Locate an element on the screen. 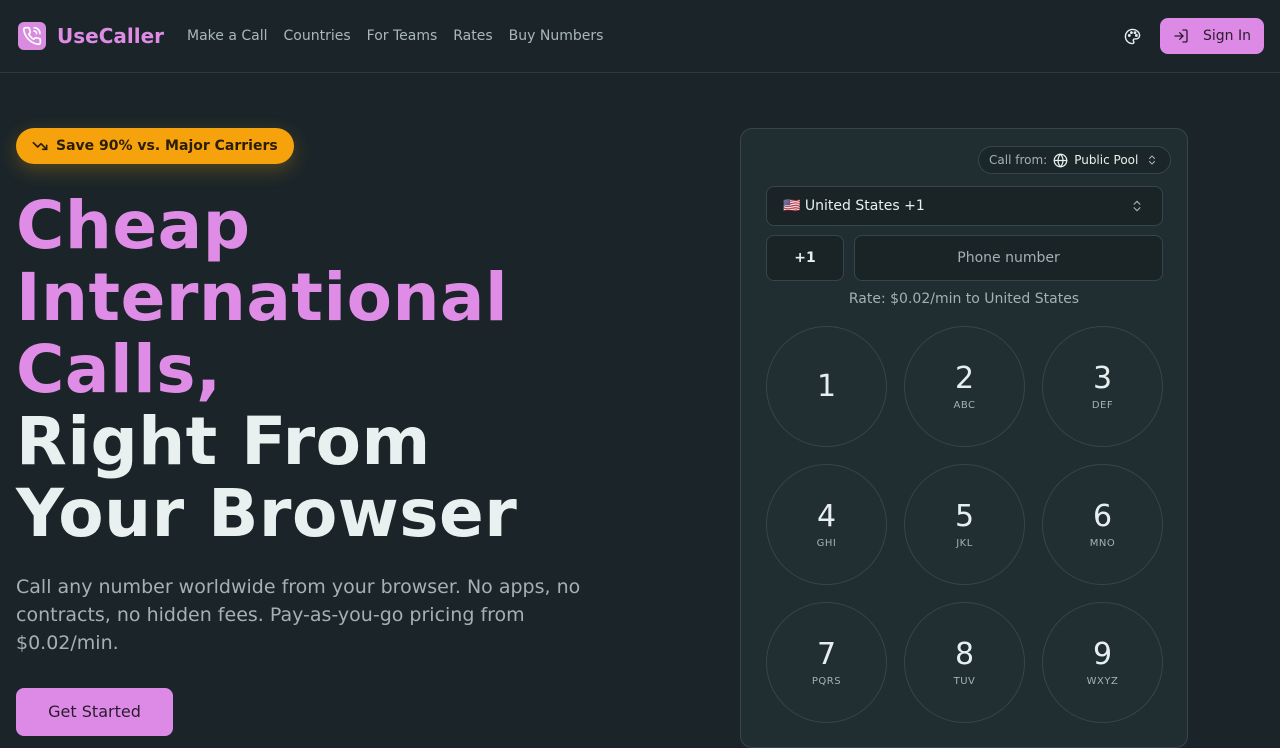 The width and height of the screenshot is (1280, 748). call-from-selector: Call from: Public Pool is located at coordinates (1074, 160).